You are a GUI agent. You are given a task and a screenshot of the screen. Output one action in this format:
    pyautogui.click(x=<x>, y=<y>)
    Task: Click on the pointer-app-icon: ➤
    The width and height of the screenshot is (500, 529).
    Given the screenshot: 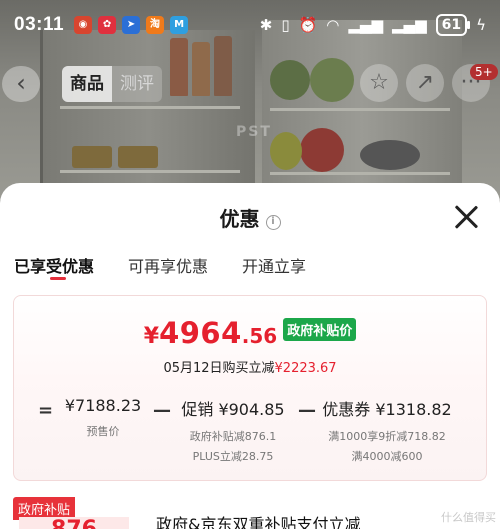 What is the action you would take?
    pyautogui.click(x=131, y=25)
    